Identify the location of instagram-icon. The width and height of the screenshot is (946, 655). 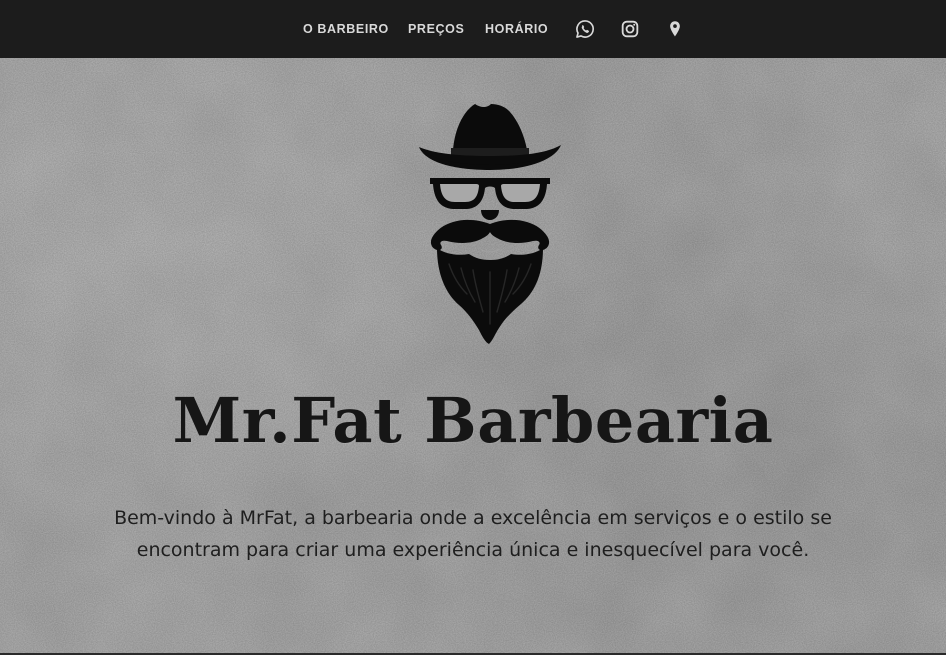
(630, 29).